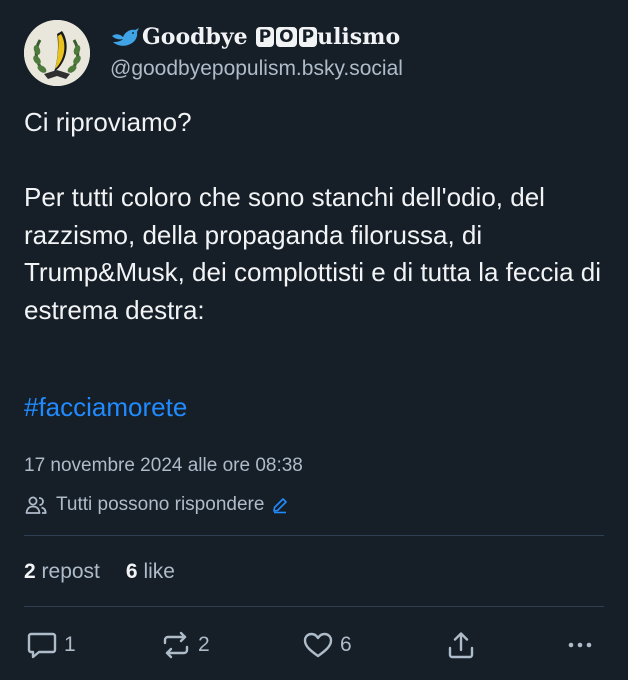 The width and height of the screenshot is (628, 680). I want to click on share-button, so click(461, 645).